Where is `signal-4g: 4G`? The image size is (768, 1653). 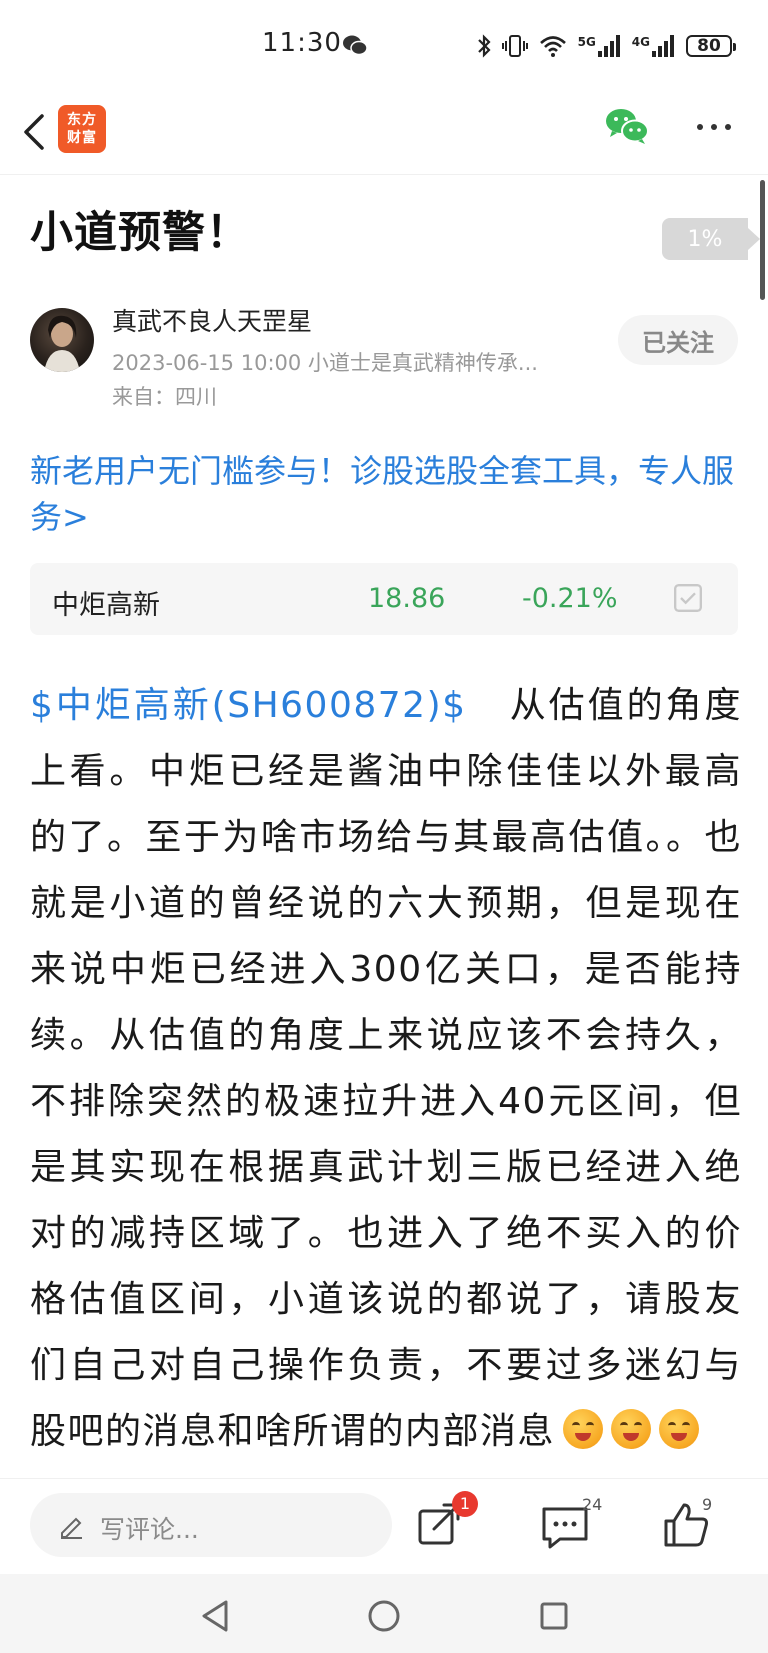
signal-4g: 4G is located at coordinates (654, 46).